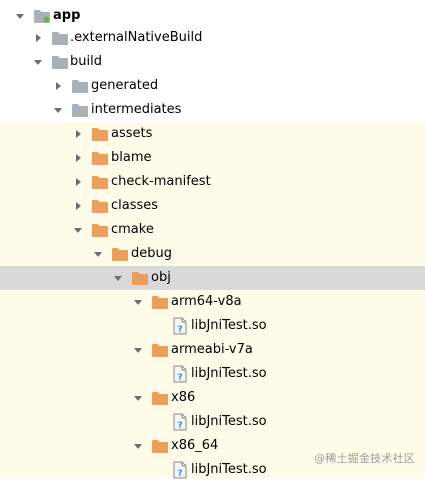  Describe the element at coordinates (136, 37) in the screenshot. I see `tree-item-label: .externalNativeBuild` at that location.